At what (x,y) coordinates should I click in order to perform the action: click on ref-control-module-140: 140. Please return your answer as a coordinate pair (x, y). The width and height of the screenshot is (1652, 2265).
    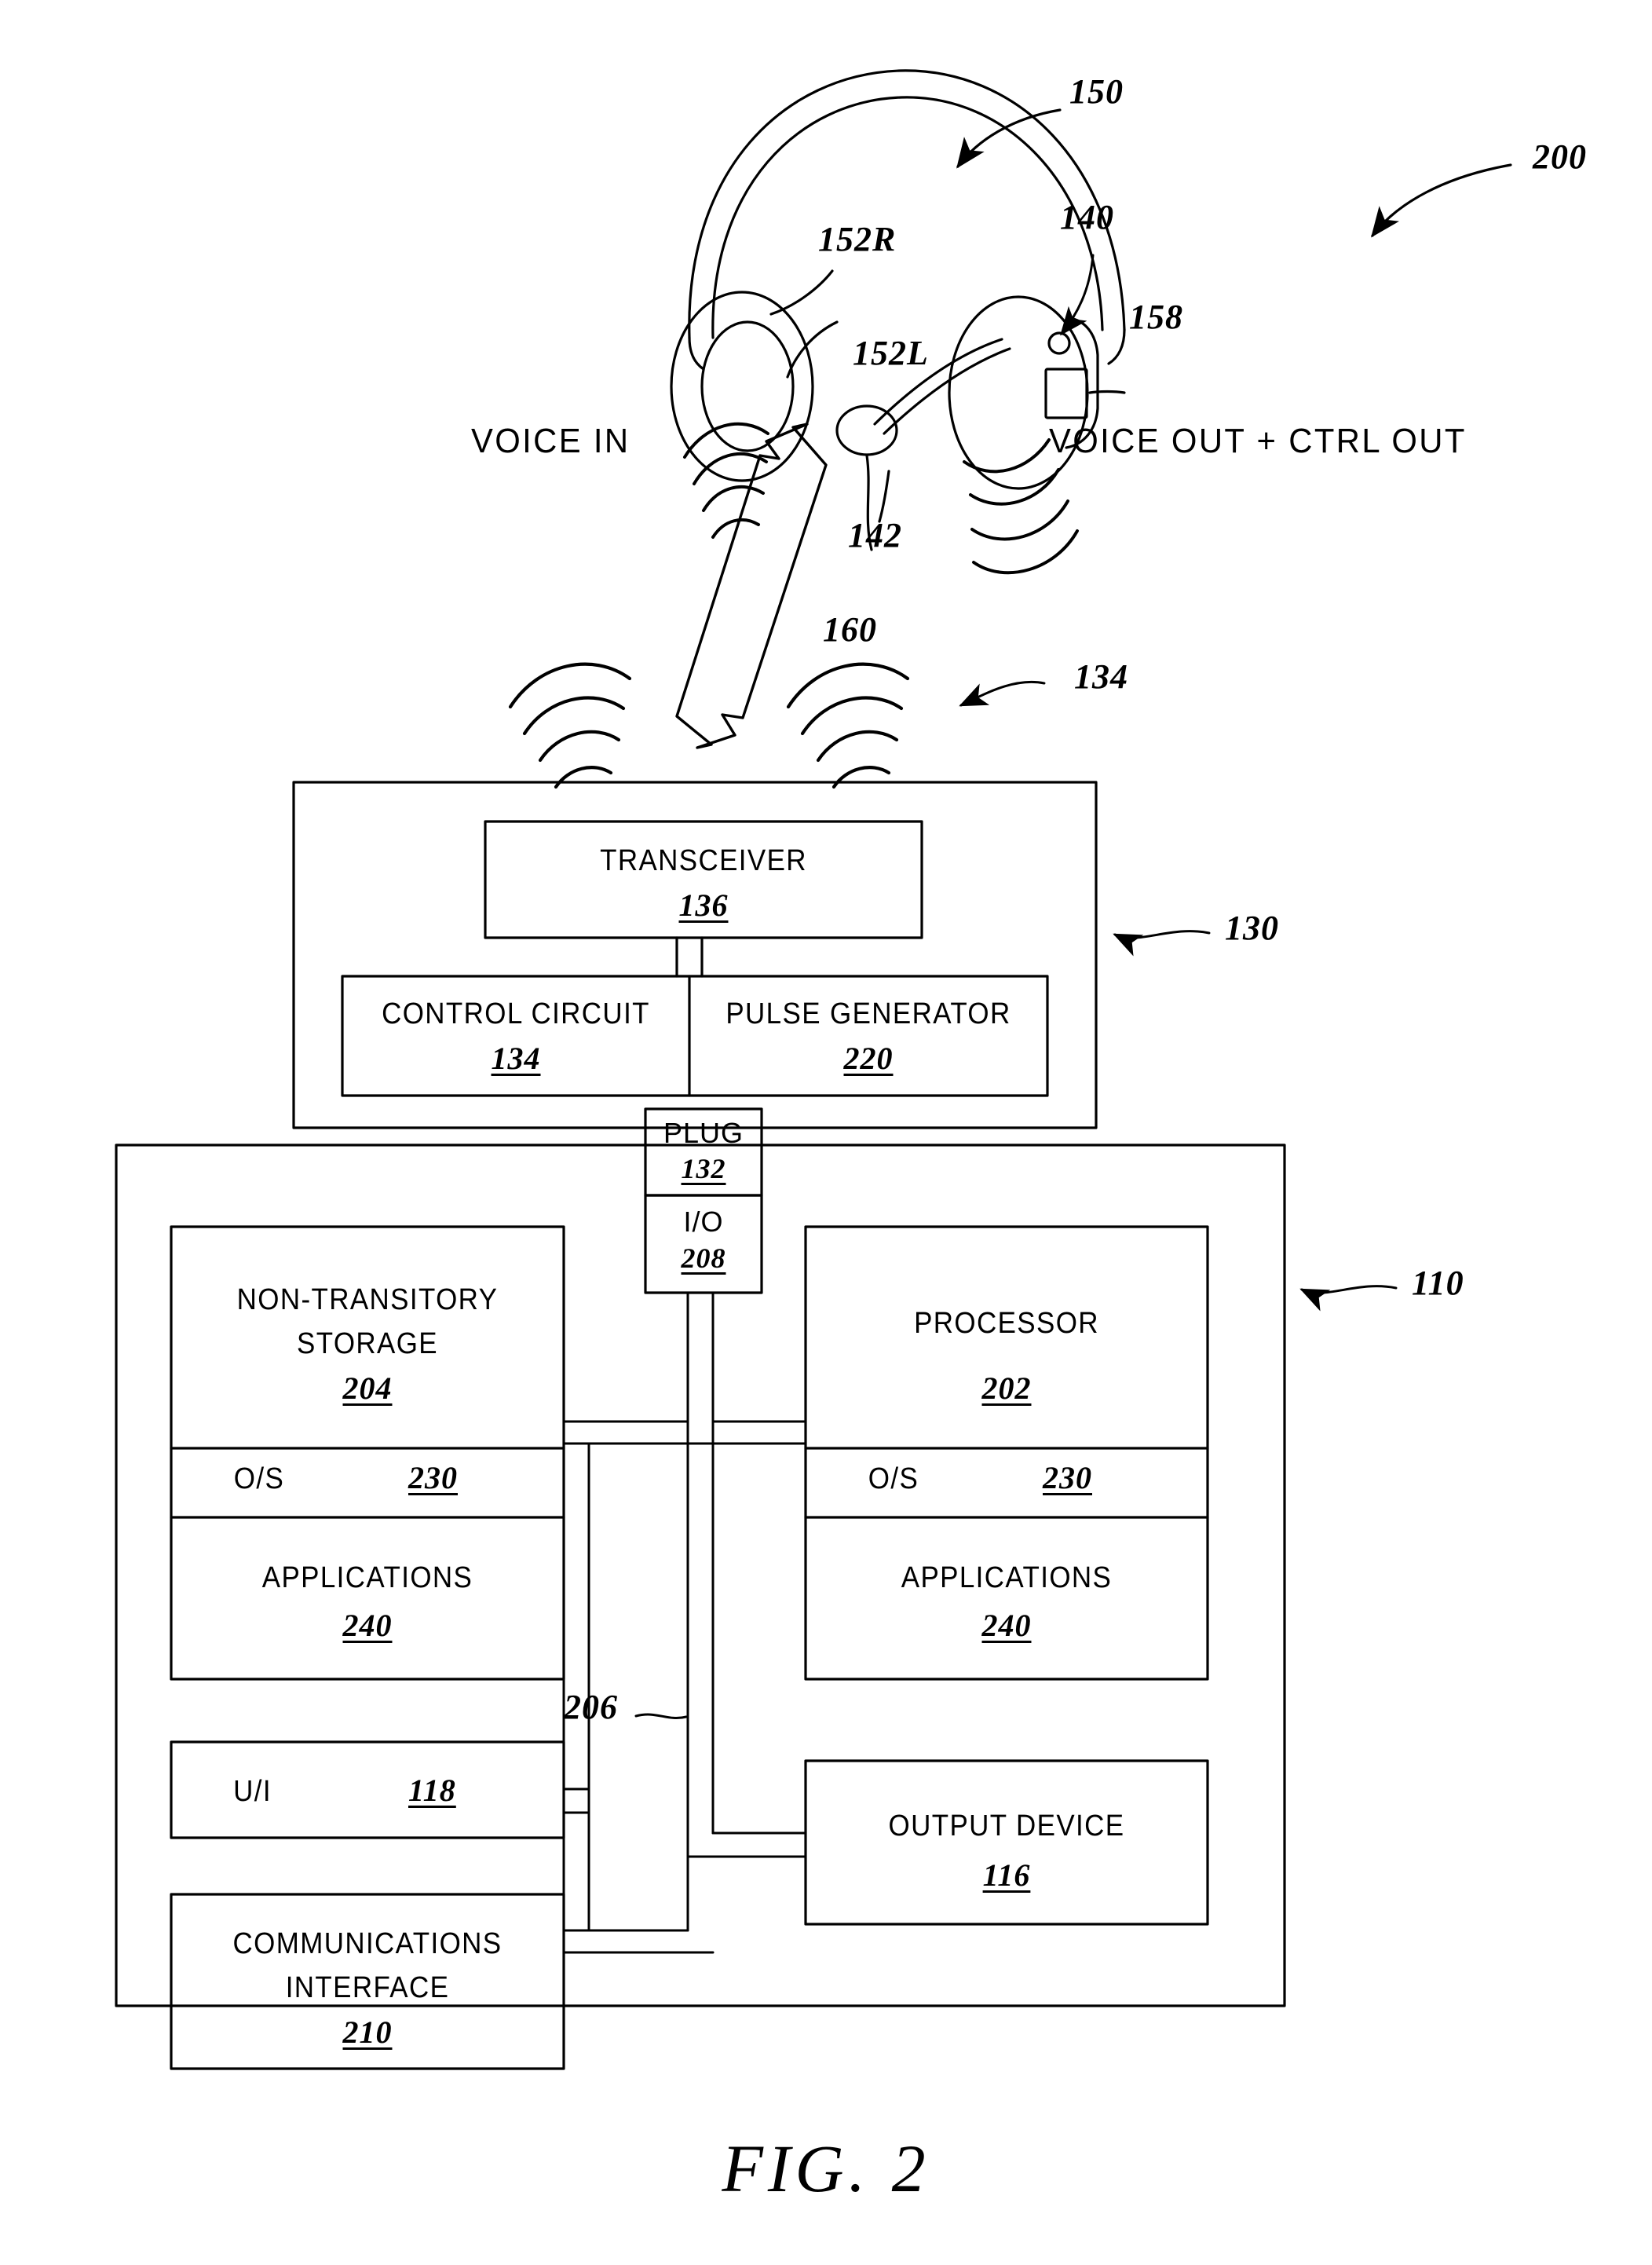
    Looking at the image, I should click on (1087, 217).